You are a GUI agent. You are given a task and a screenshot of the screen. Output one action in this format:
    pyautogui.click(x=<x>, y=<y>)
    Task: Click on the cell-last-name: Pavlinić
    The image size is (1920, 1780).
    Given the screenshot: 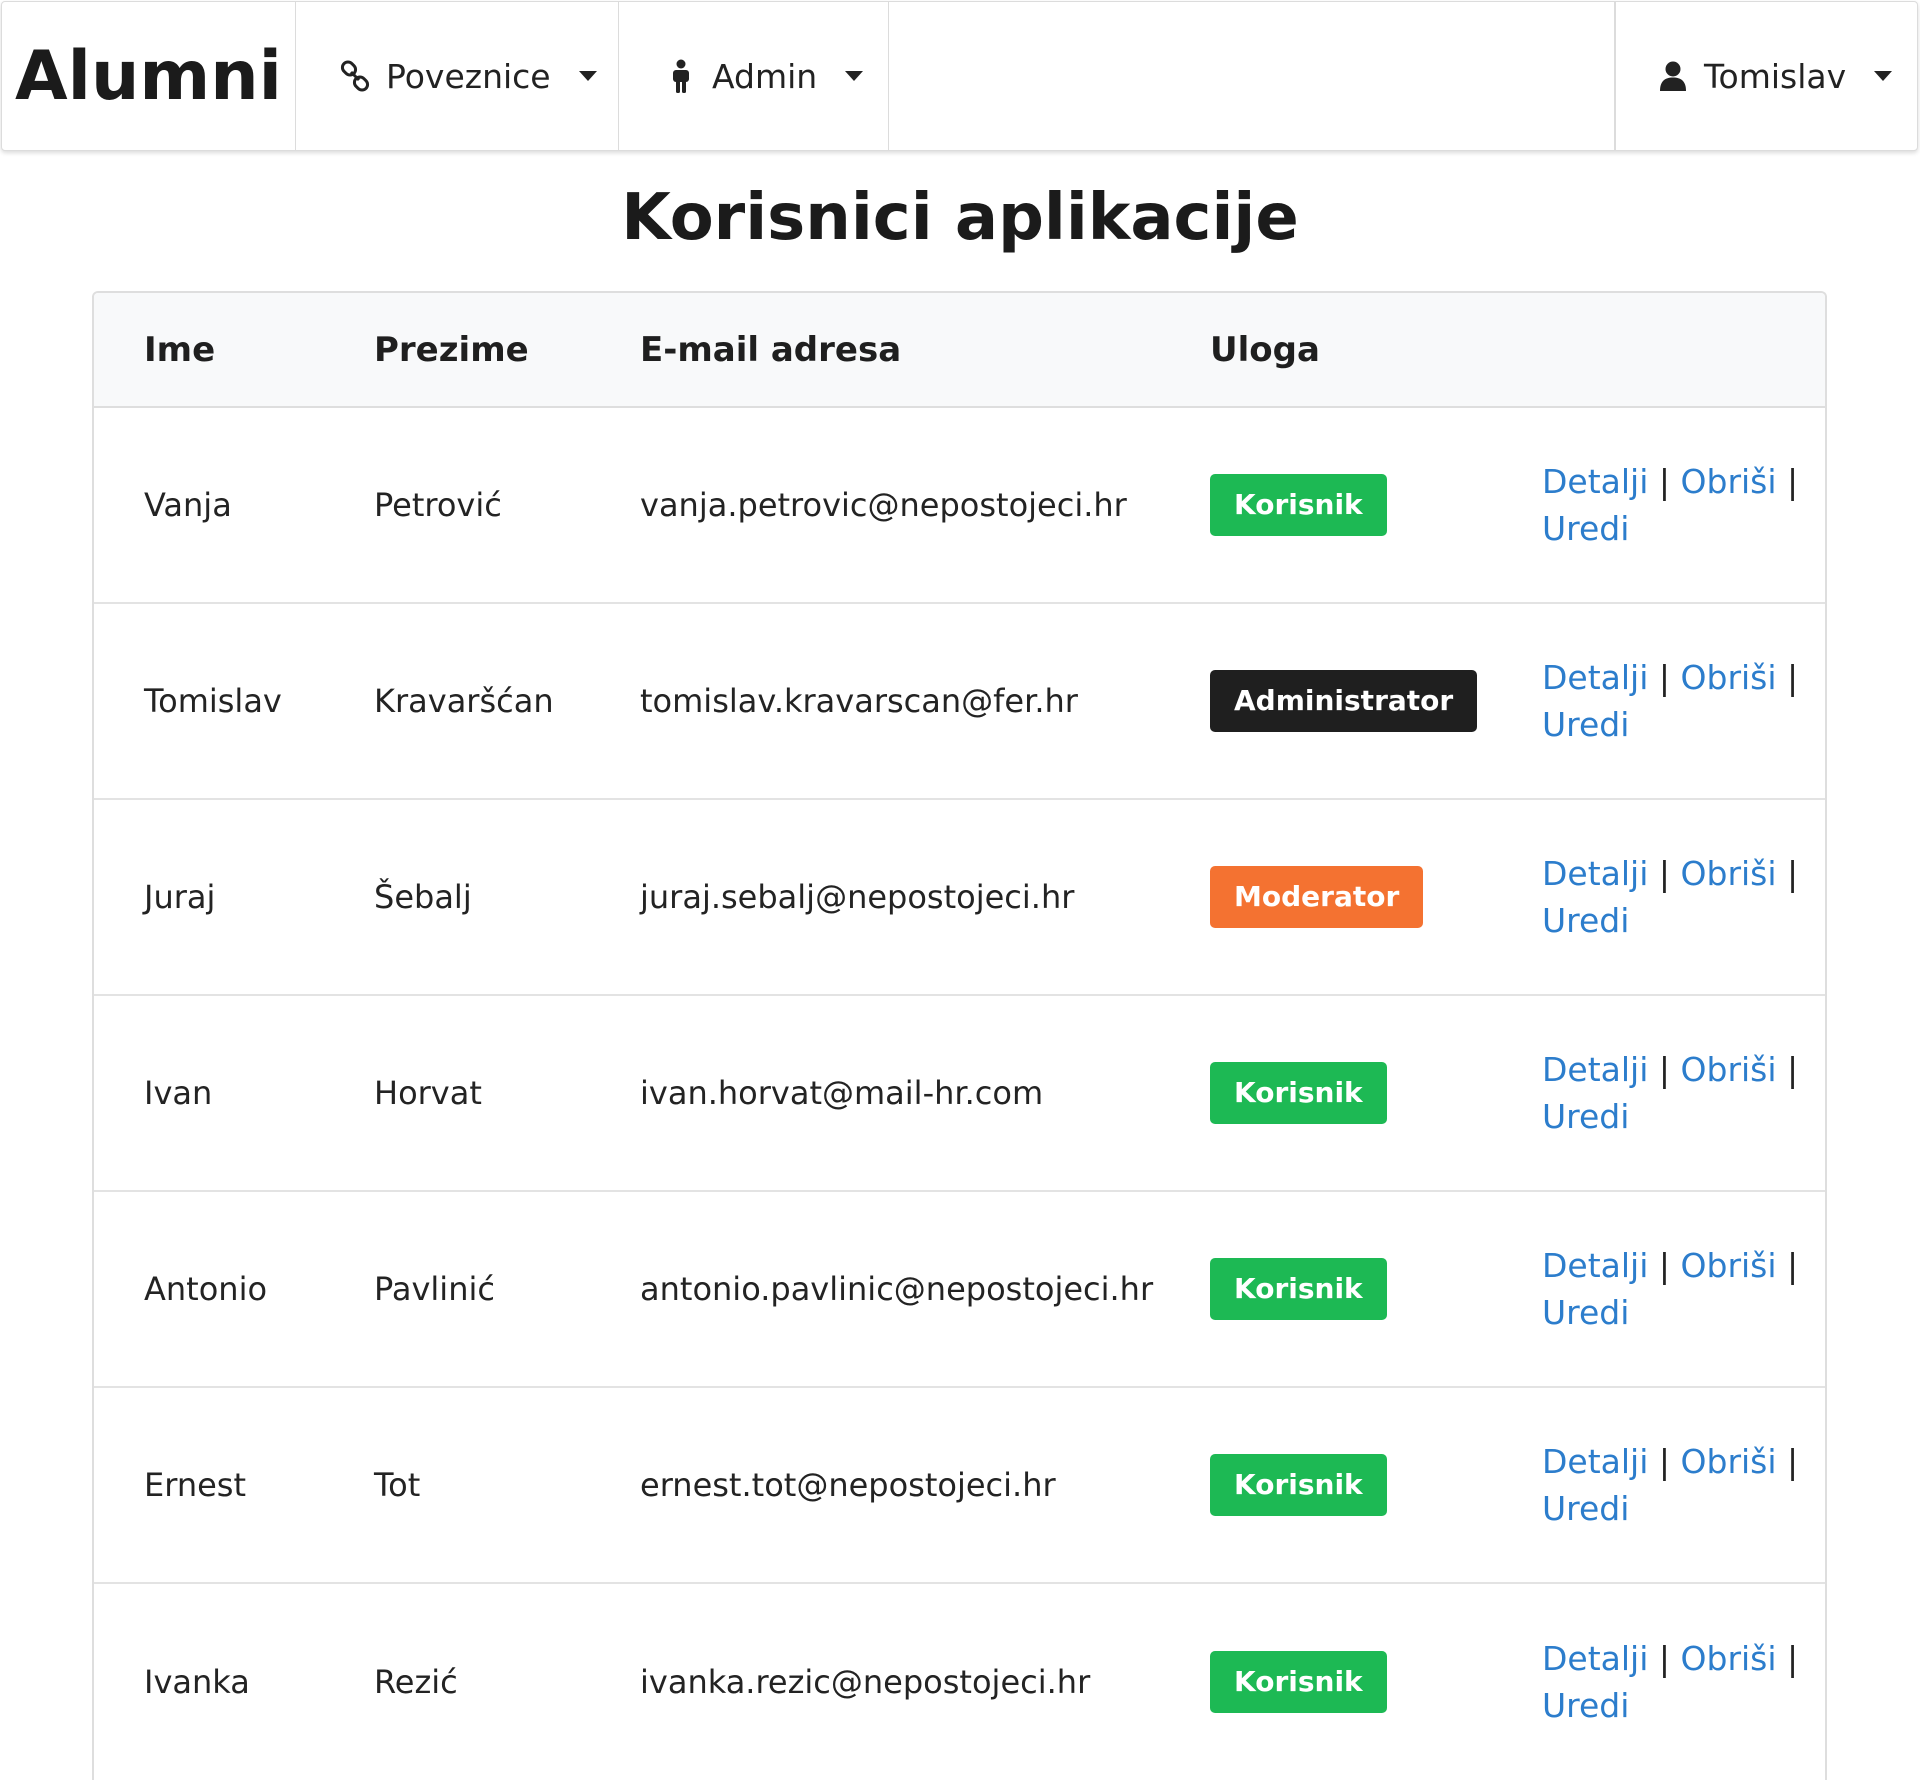 What is the action you would take?
    pyautogui.click(x=507, y=1288)
    